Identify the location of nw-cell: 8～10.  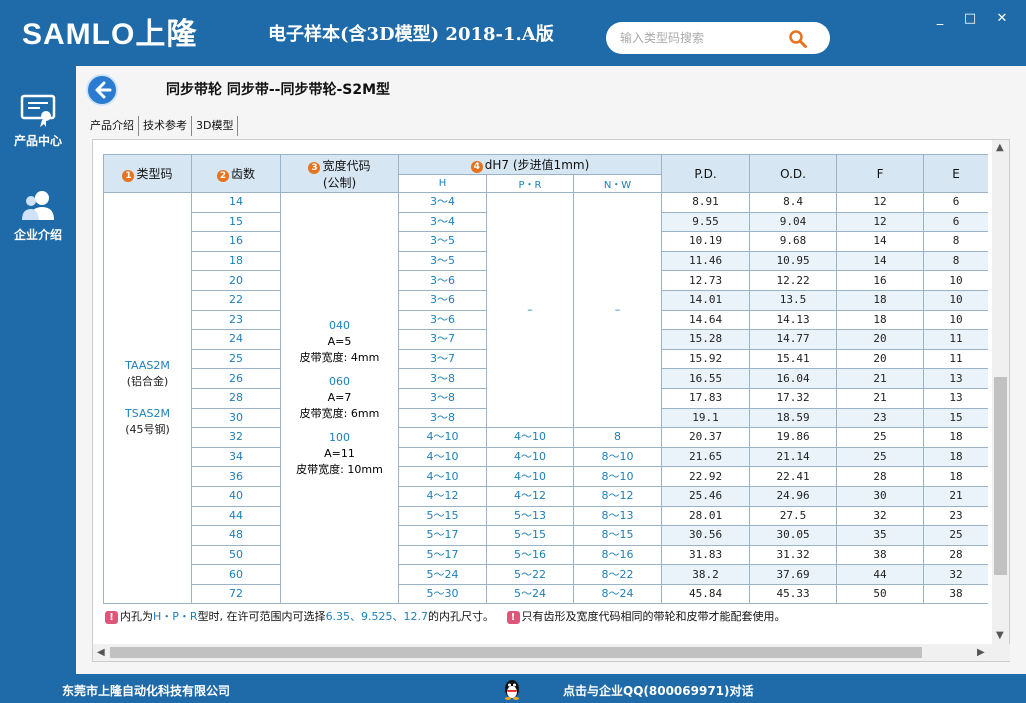
(617, 476).